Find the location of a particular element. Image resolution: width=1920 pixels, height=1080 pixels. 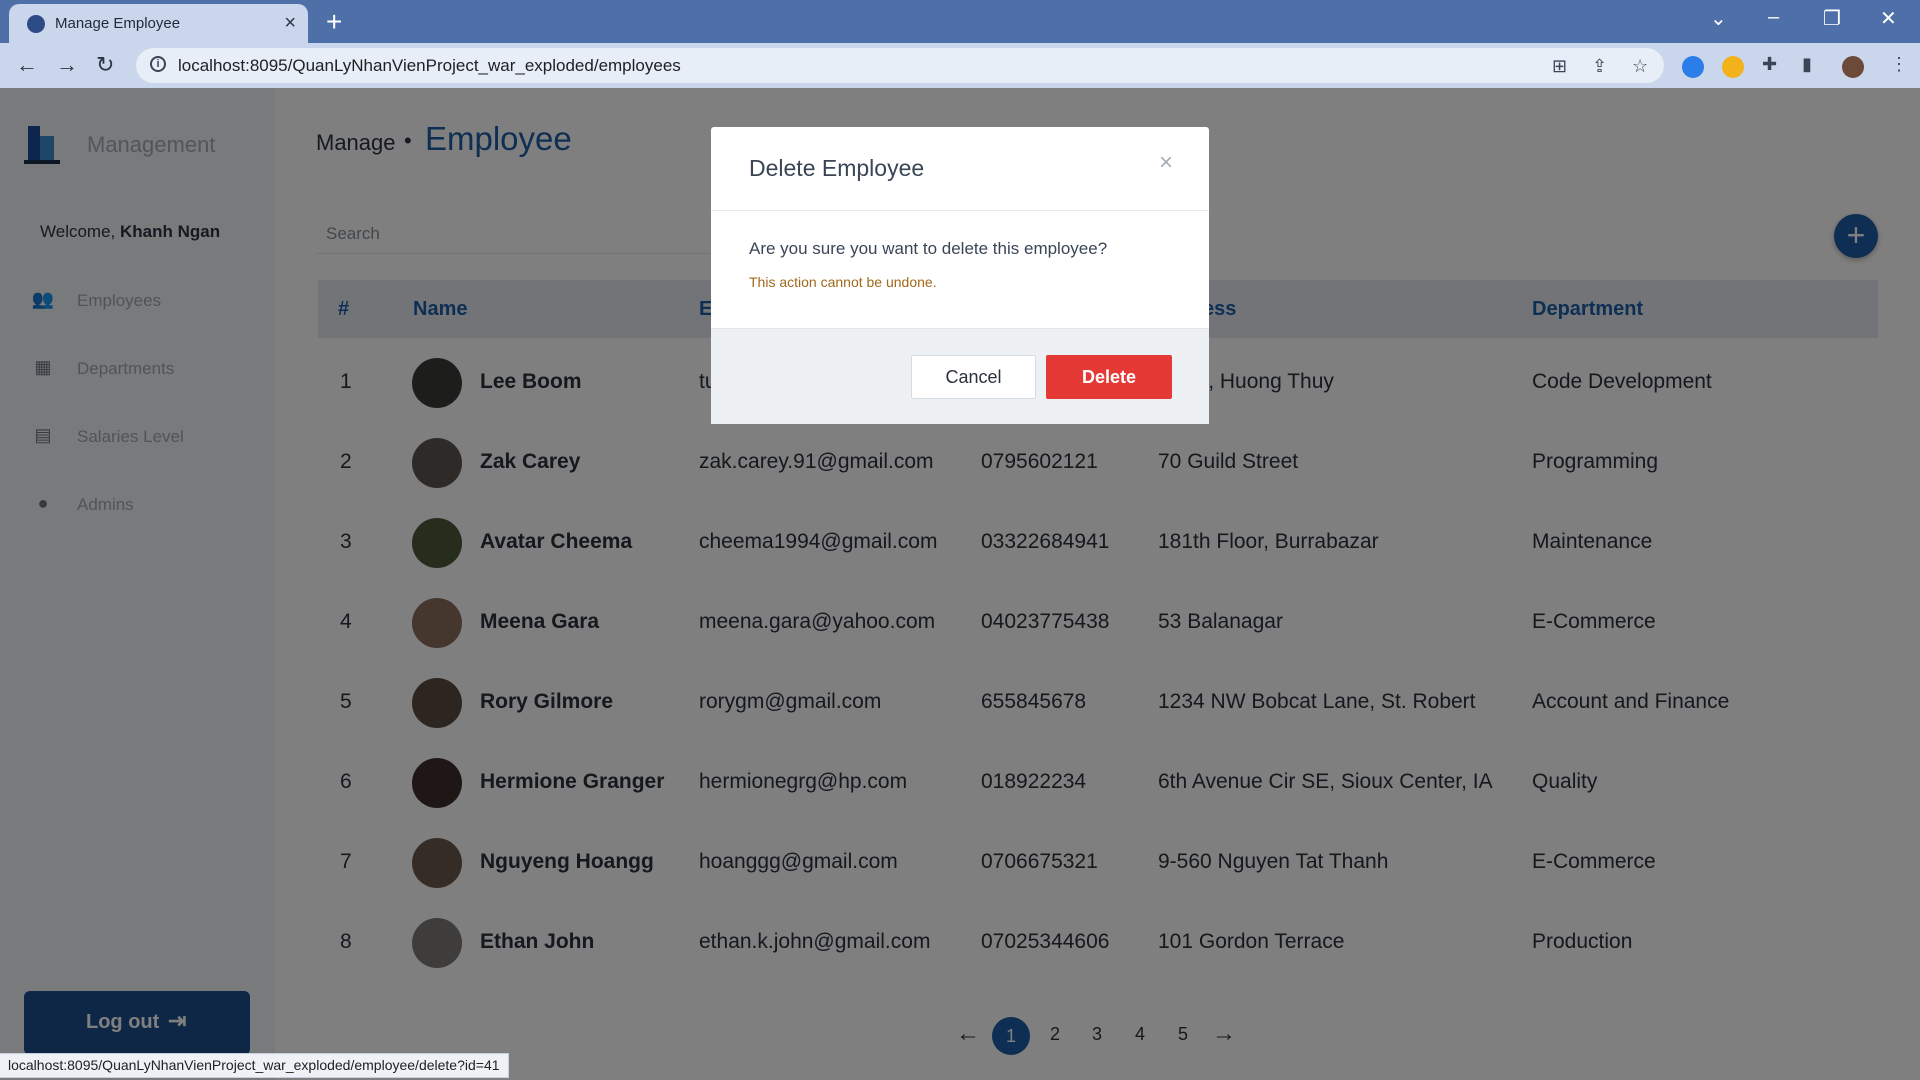

close-icon: × is located at coordinates (1166, 163).